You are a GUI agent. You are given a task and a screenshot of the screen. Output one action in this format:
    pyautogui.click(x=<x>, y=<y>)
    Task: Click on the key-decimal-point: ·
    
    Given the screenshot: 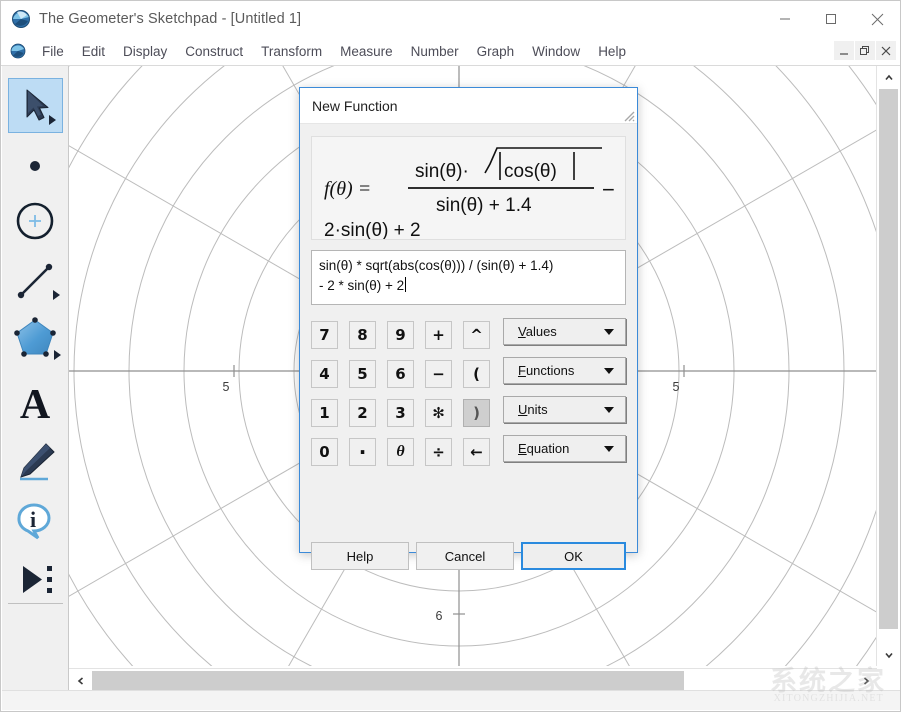 What is the action you would take?
    pyautogui.click(x=362, y=452)
    